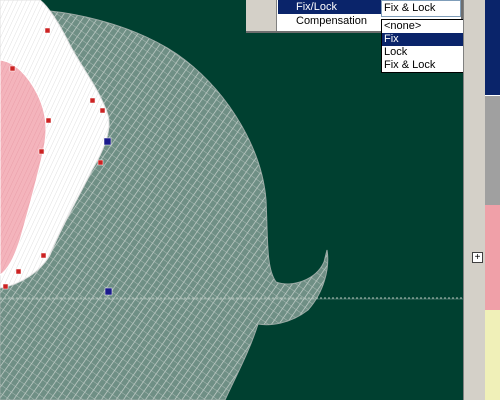 Image resolution: width=500 pixels, height=400 pixels. Describe the element at coordinates (261, 15) in the screenshot. I see `properties-gutter` at that location.